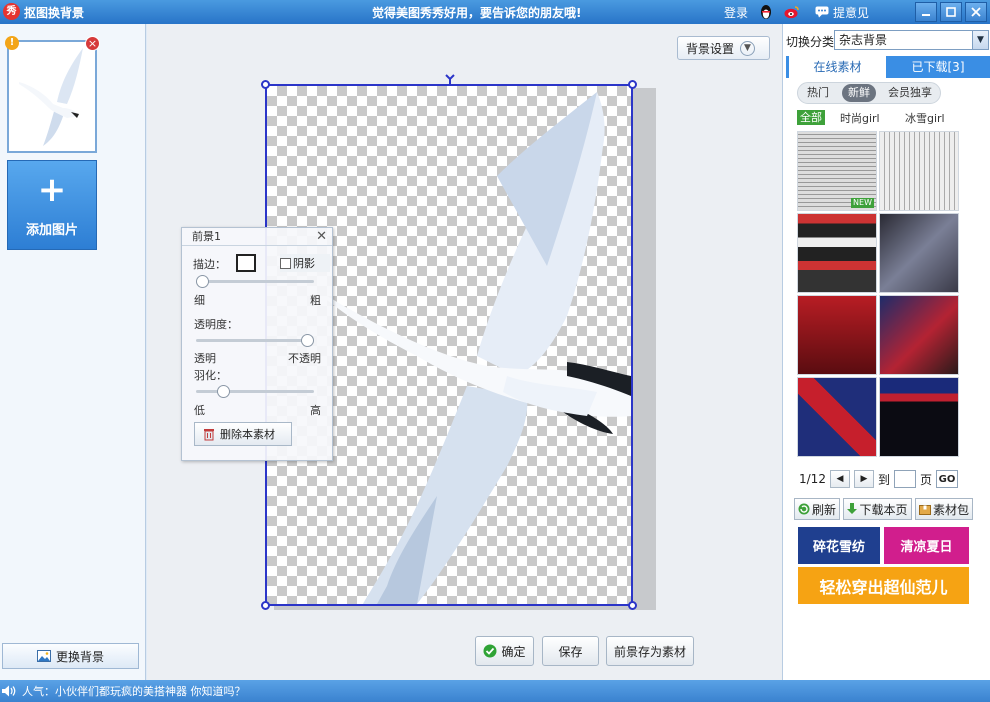  I want to click on sub-tabs: 热门 新鲜 会员独享, so click(869, 93).